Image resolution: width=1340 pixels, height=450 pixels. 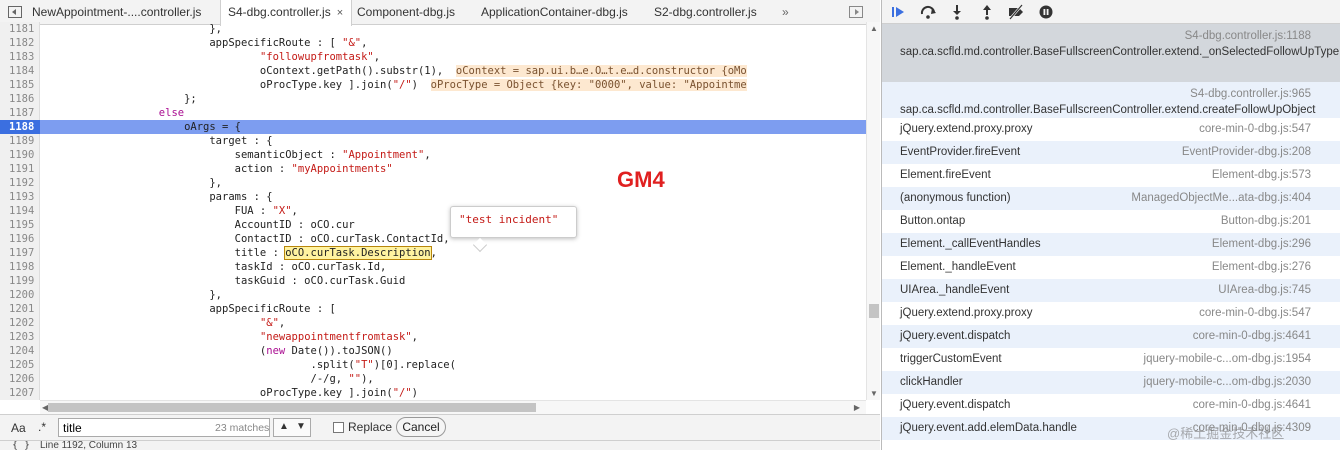 What do you see at coordinates (1111, 267) in the screenshot?
I see `call-stack-frame: Element-dbg.js:276 Element._handleEvent` at bounding box center [1111, 267].